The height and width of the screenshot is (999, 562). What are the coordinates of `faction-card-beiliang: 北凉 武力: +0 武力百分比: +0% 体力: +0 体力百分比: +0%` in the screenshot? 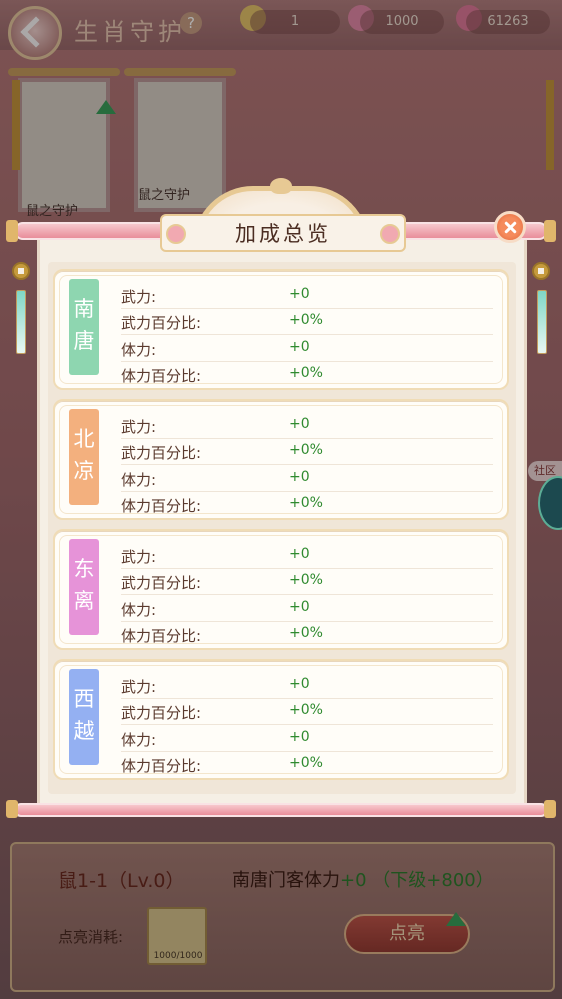 It's located at (281, 459).